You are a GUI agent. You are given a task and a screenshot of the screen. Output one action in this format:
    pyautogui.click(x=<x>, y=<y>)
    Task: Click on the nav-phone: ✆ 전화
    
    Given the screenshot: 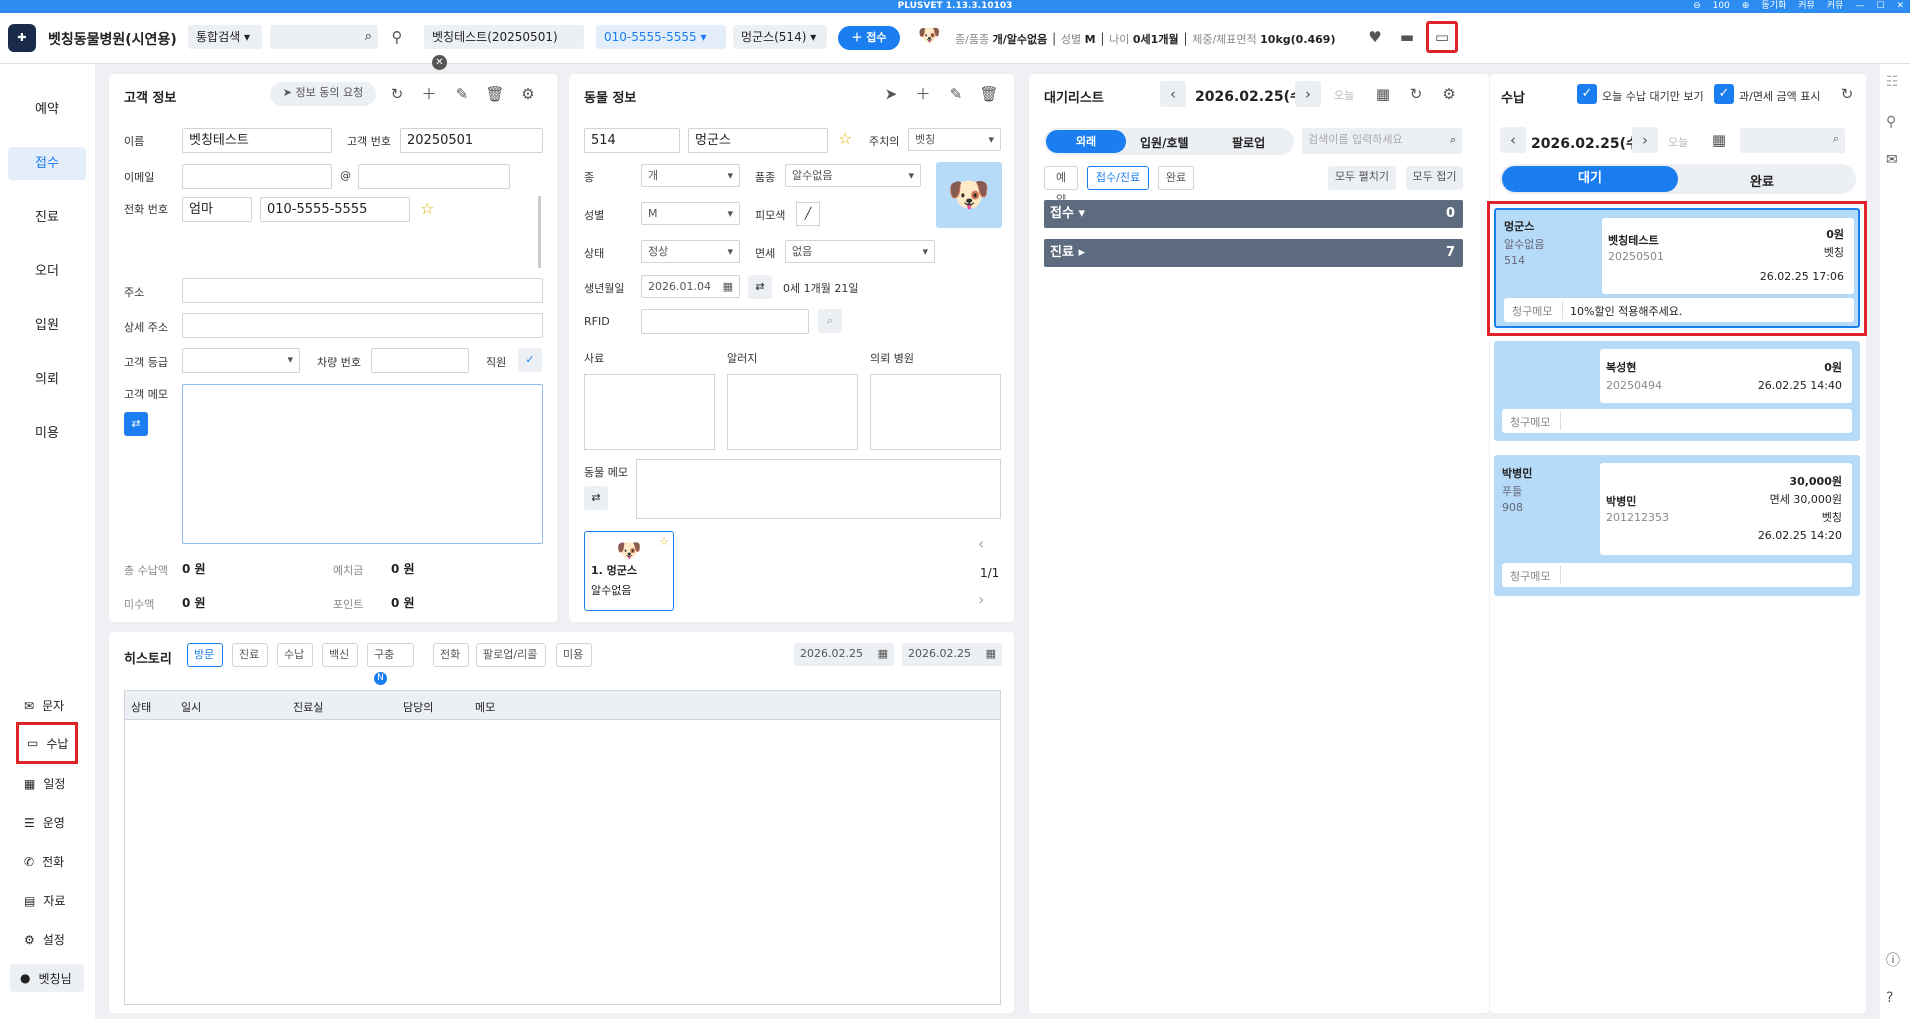 What is the action you would take?
    pyautogui.click(x=44, y=861)
    